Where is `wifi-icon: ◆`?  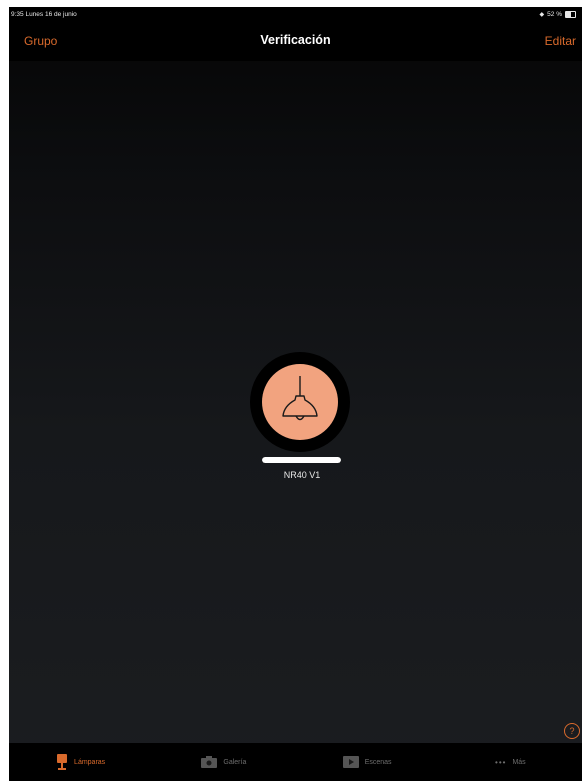 wifi-icon: ◆ is located at coordinates (542, 14).